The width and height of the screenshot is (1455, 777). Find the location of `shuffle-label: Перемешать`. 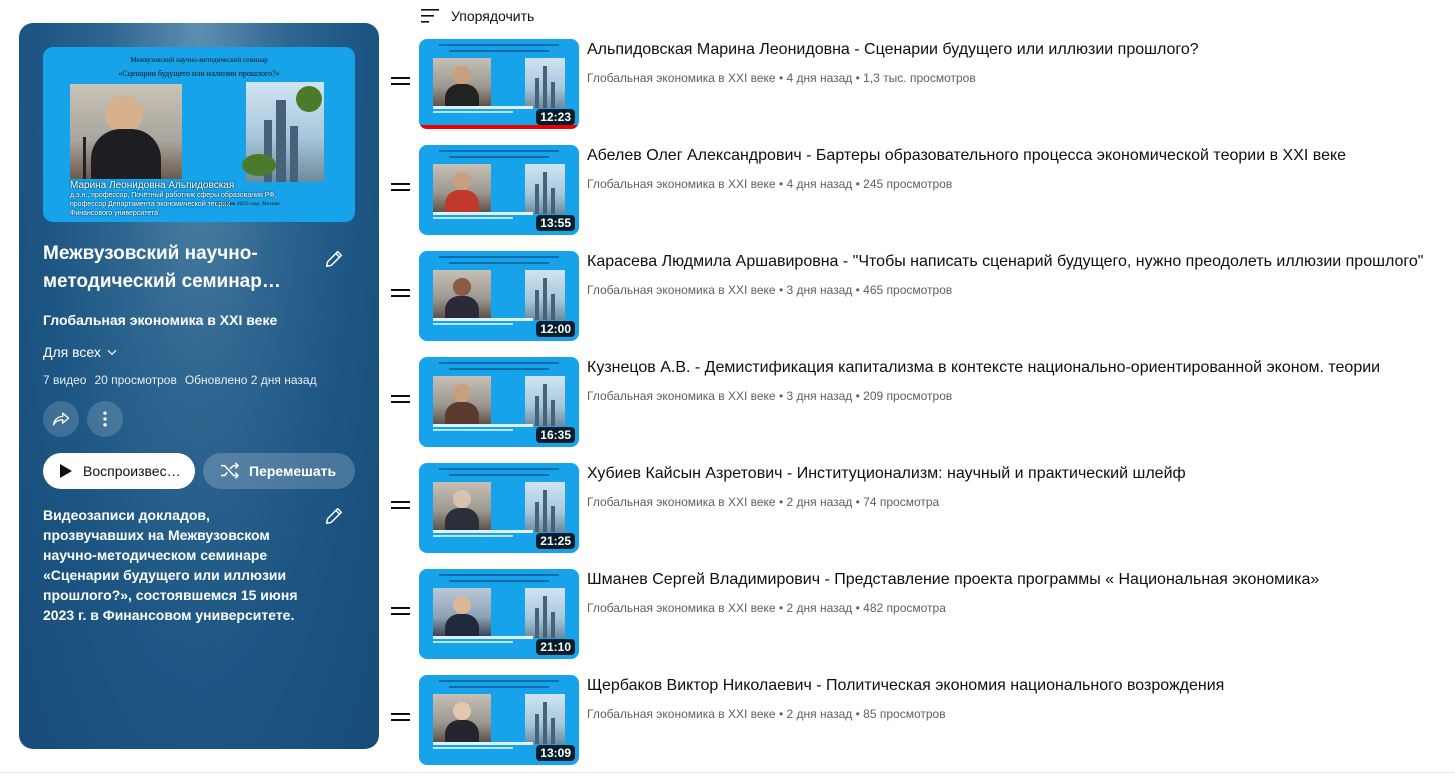

shuffle-label: Перемешать is located at coordinates (293, 471).